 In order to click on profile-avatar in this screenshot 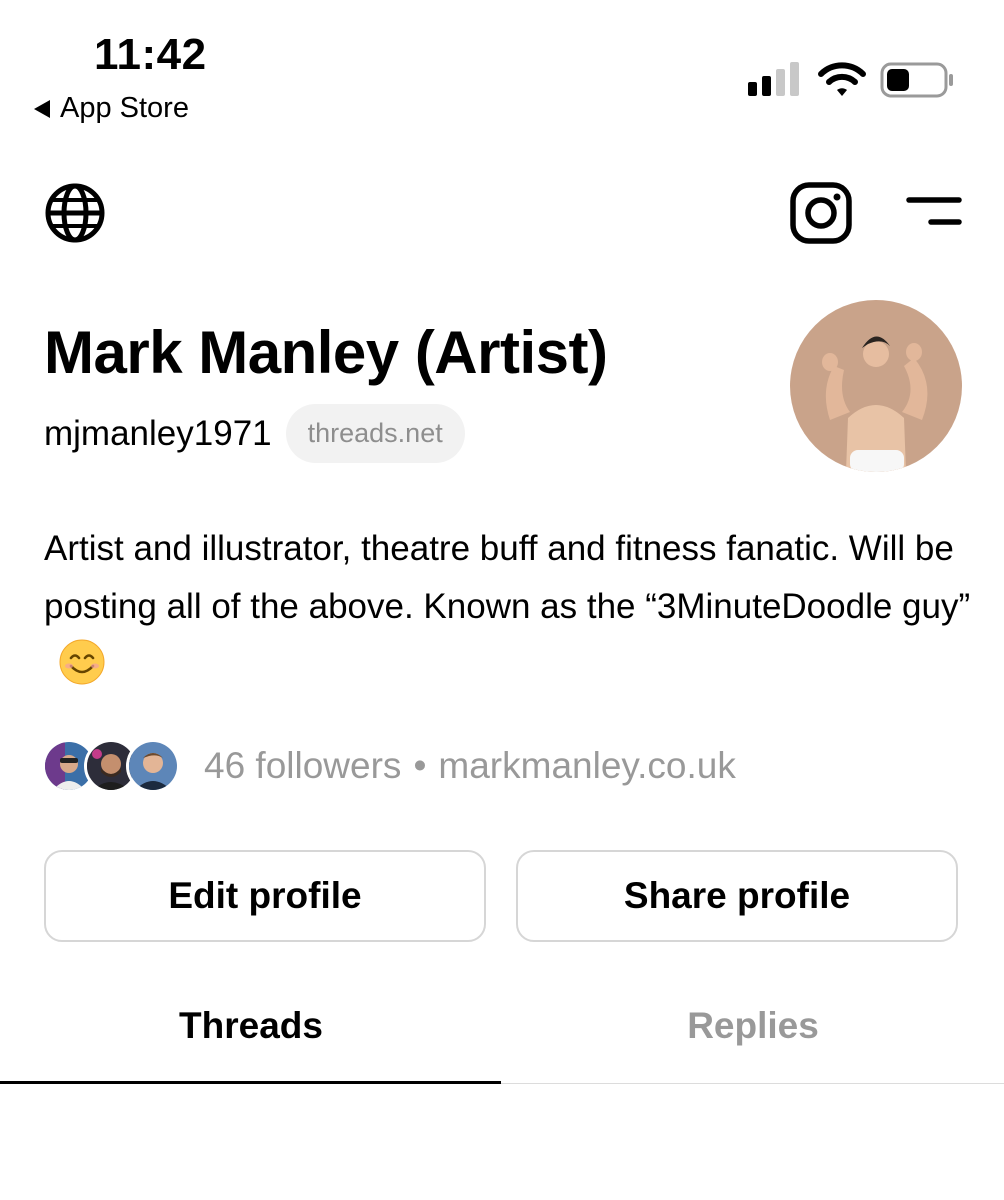, I will do `click(876, 386)`.